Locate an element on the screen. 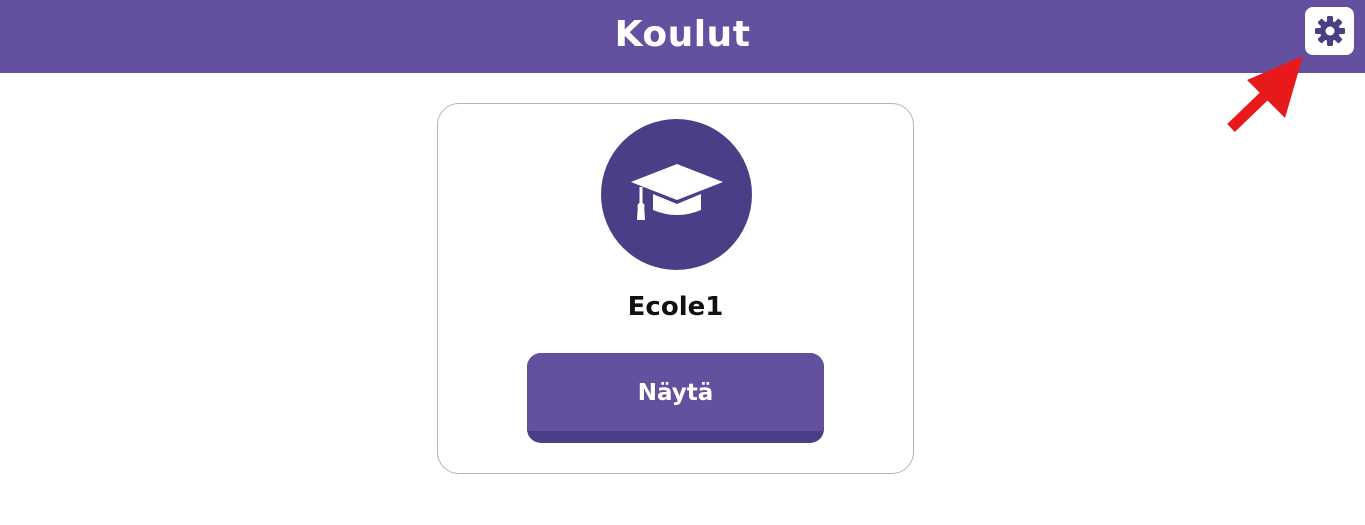  top-bar: Koulut is located at coordinates (682, 36).